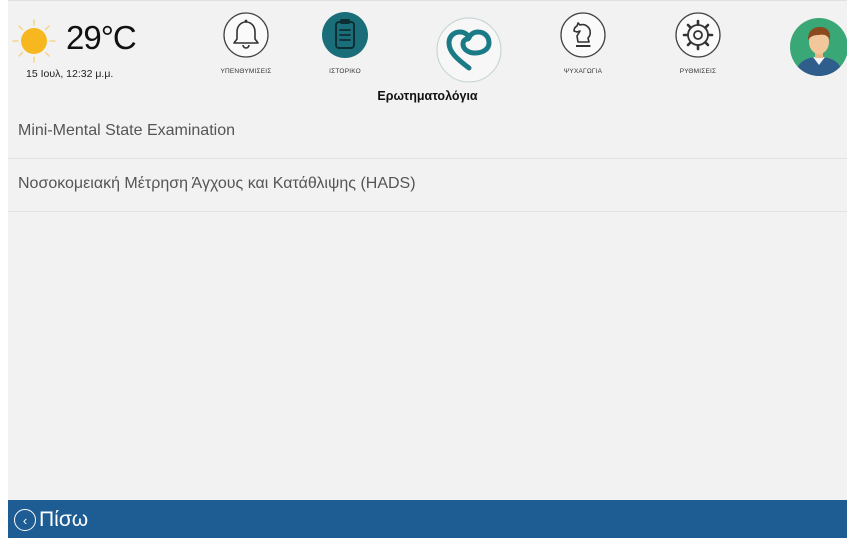 This screenshot has width=847, height=538. I want to click on chevron-left-icon: ‹, so click(25, 520).